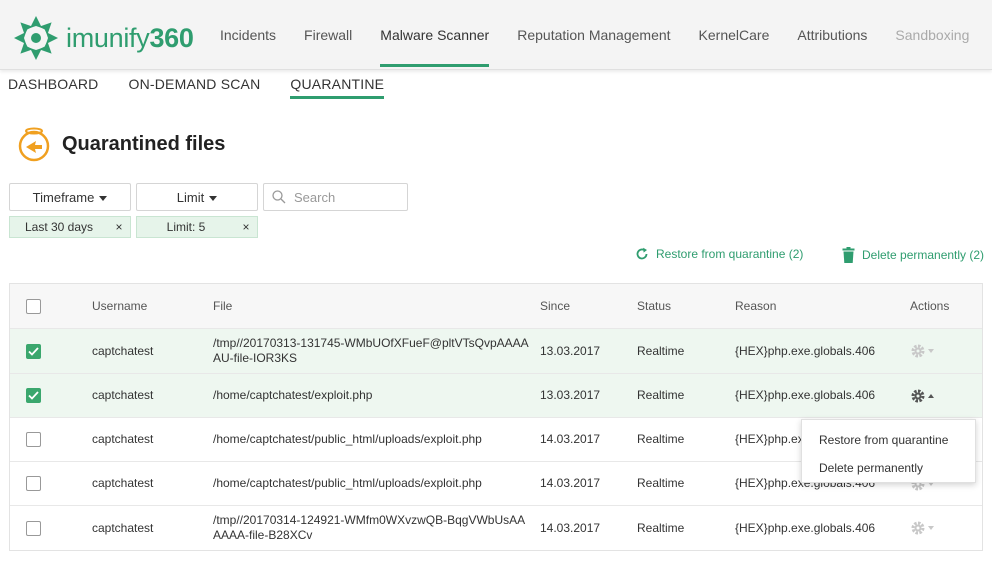 This screenshot has height=563, width=992. I want to click on nav-tab-attributions: Attributions, so click(832, 35).